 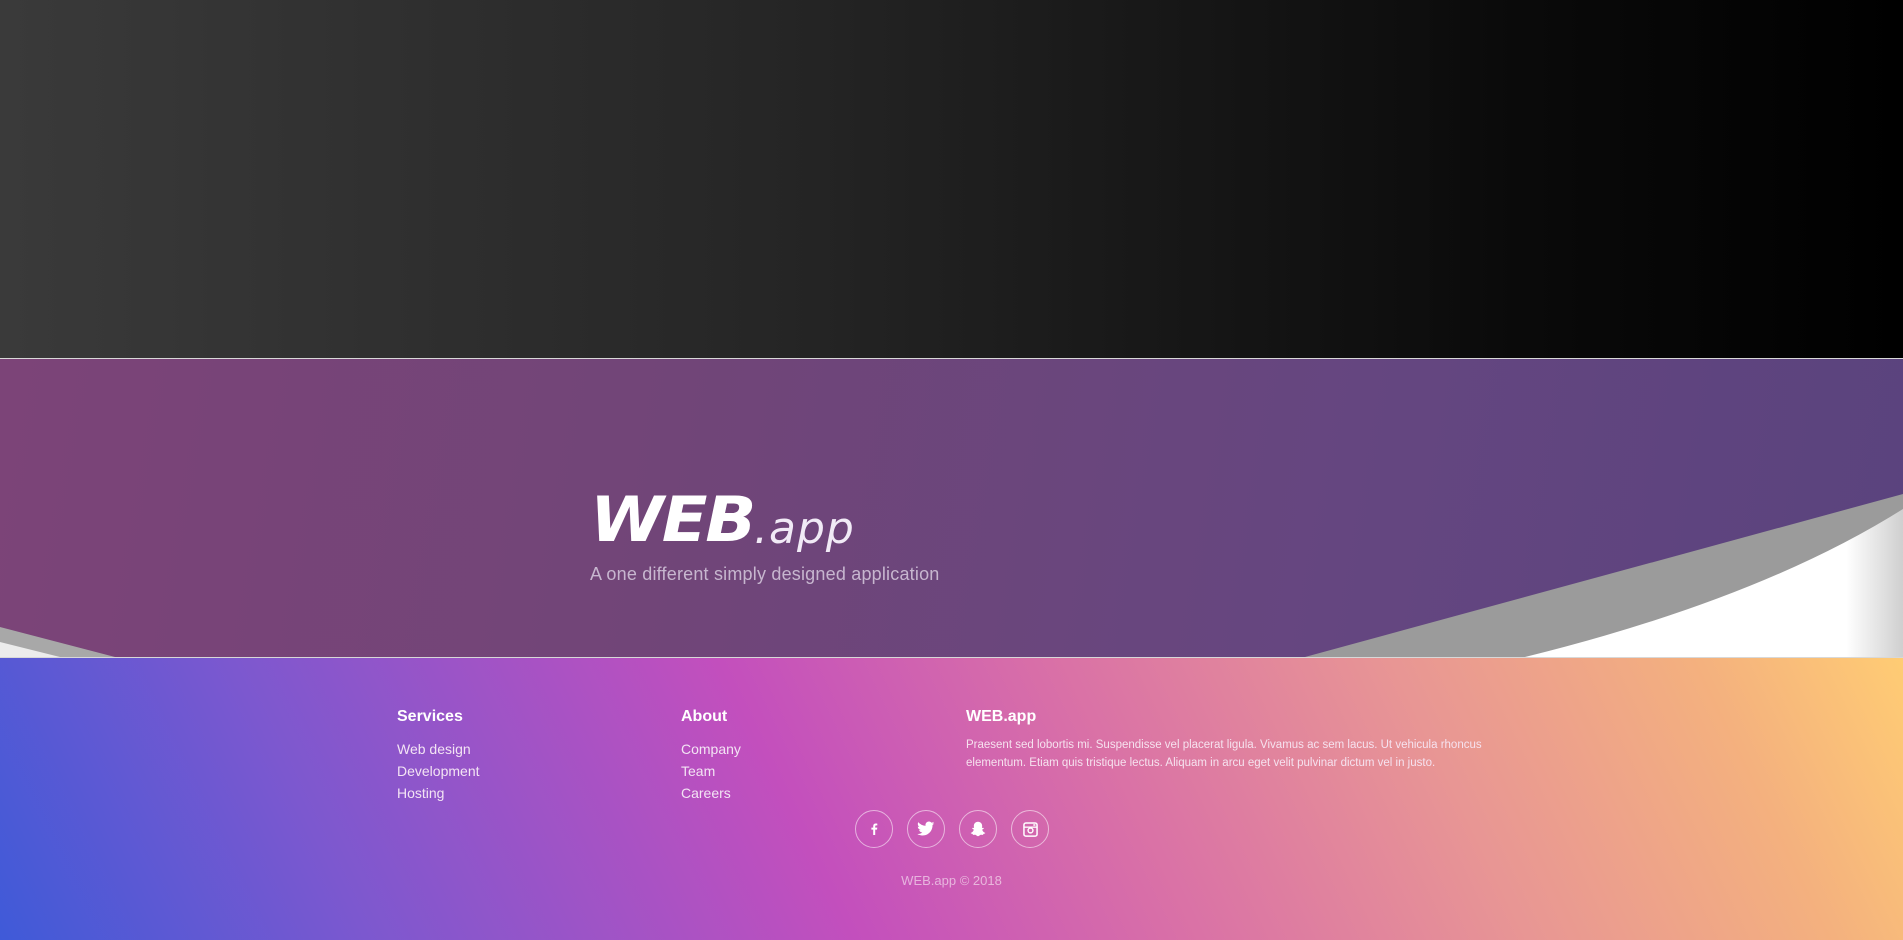 What do you see at coordinates (438, 793) in the screenshot?
I see `services-link-hosting: Hosting` at bounding box center [438, 793].